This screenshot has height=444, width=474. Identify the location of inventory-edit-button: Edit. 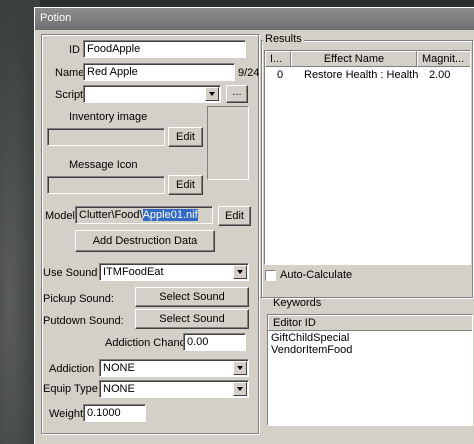
(185, 137).